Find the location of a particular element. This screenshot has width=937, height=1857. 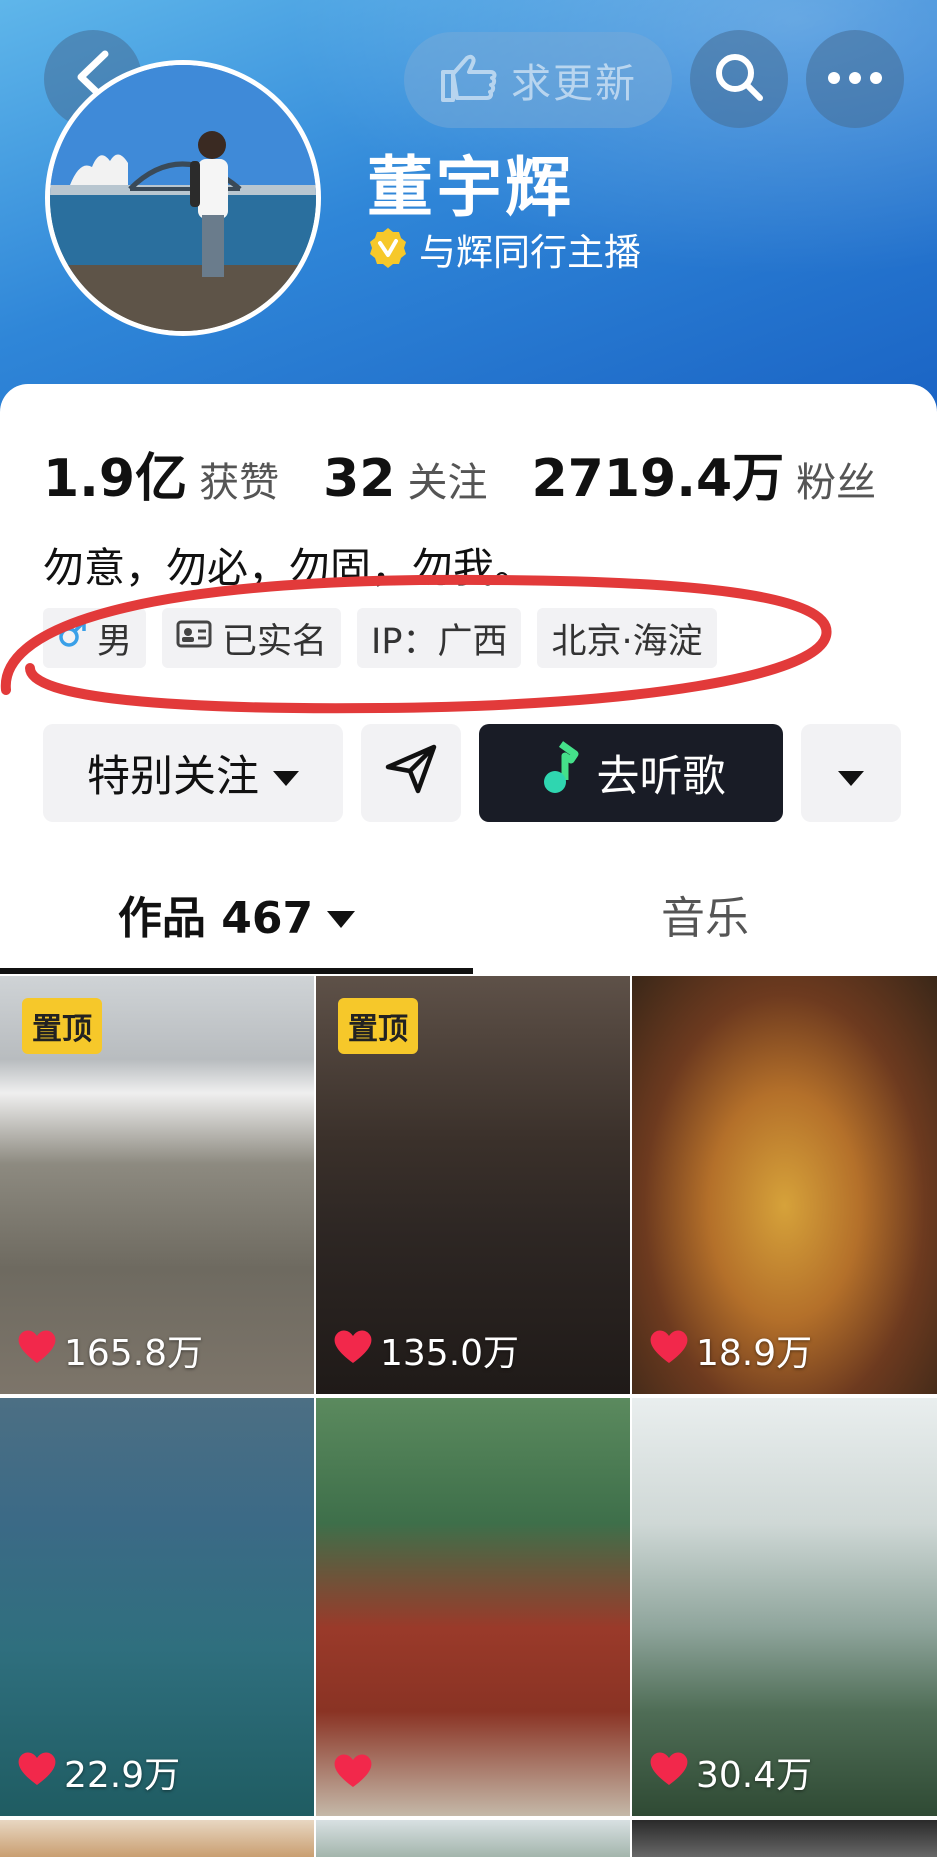

request-update-button: 求更新 is located at coordinates (538, 80).